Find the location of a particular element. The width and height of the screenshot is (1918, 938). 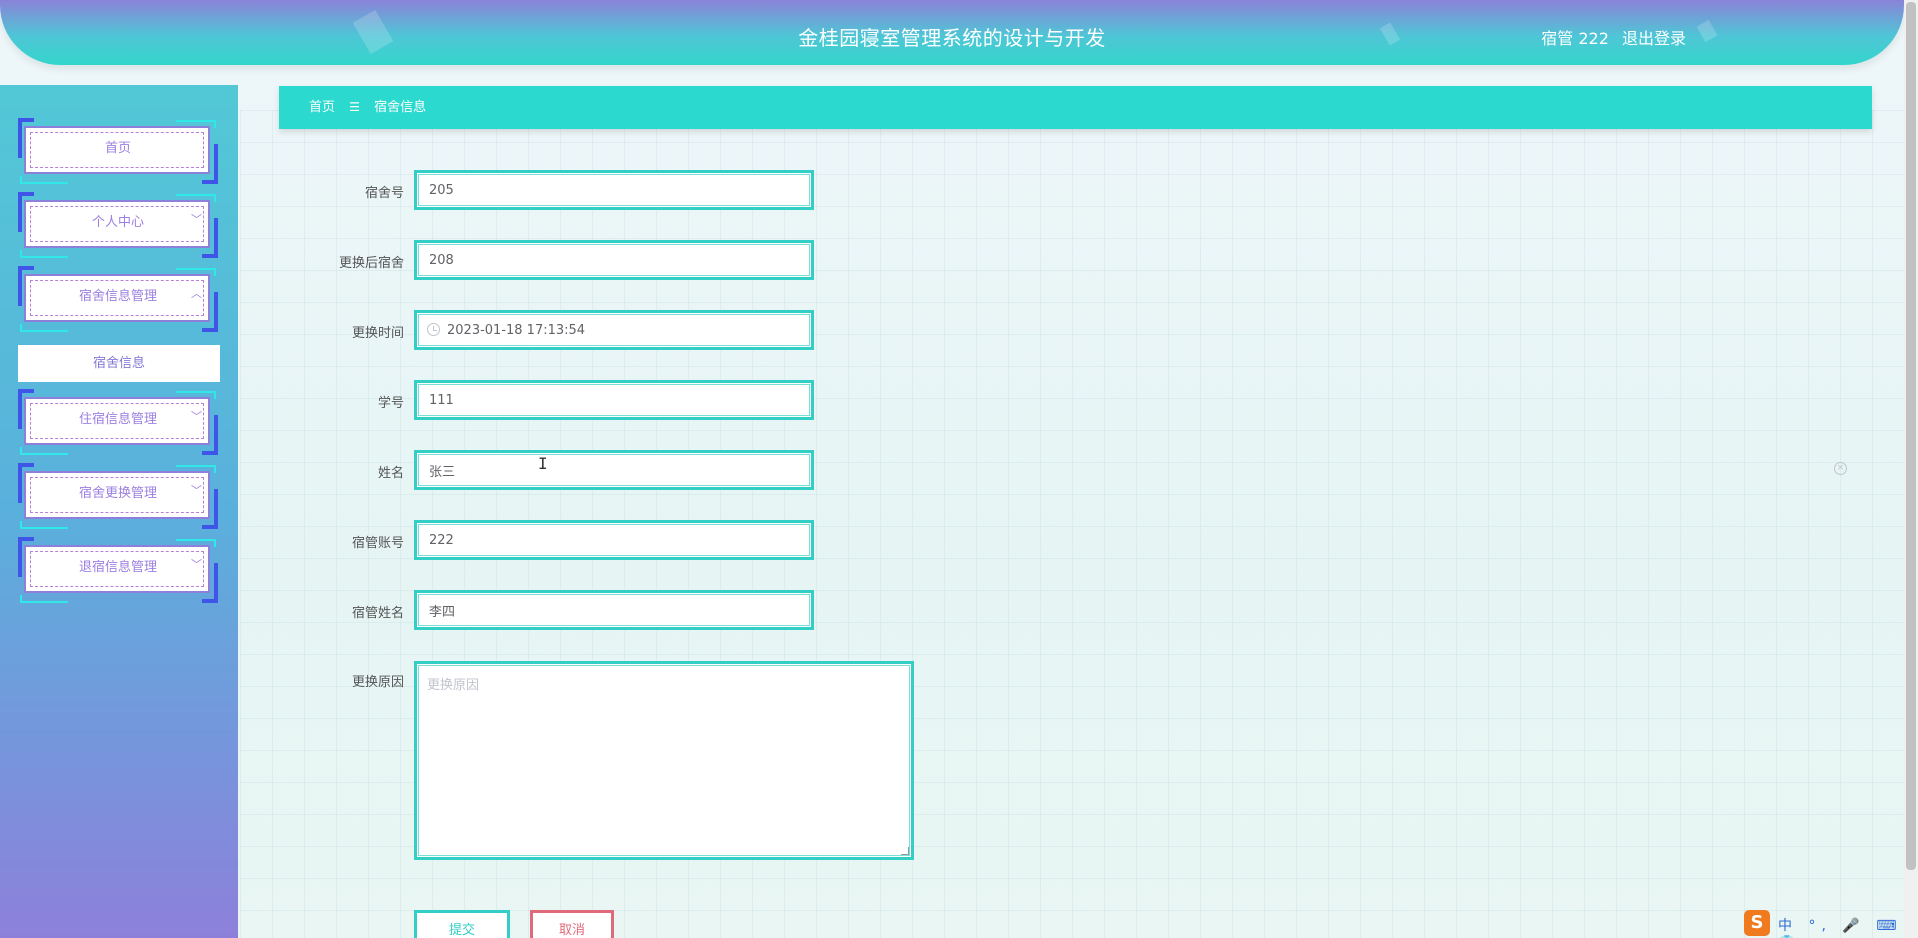

change-time-field is located at coordinates (614, 330).